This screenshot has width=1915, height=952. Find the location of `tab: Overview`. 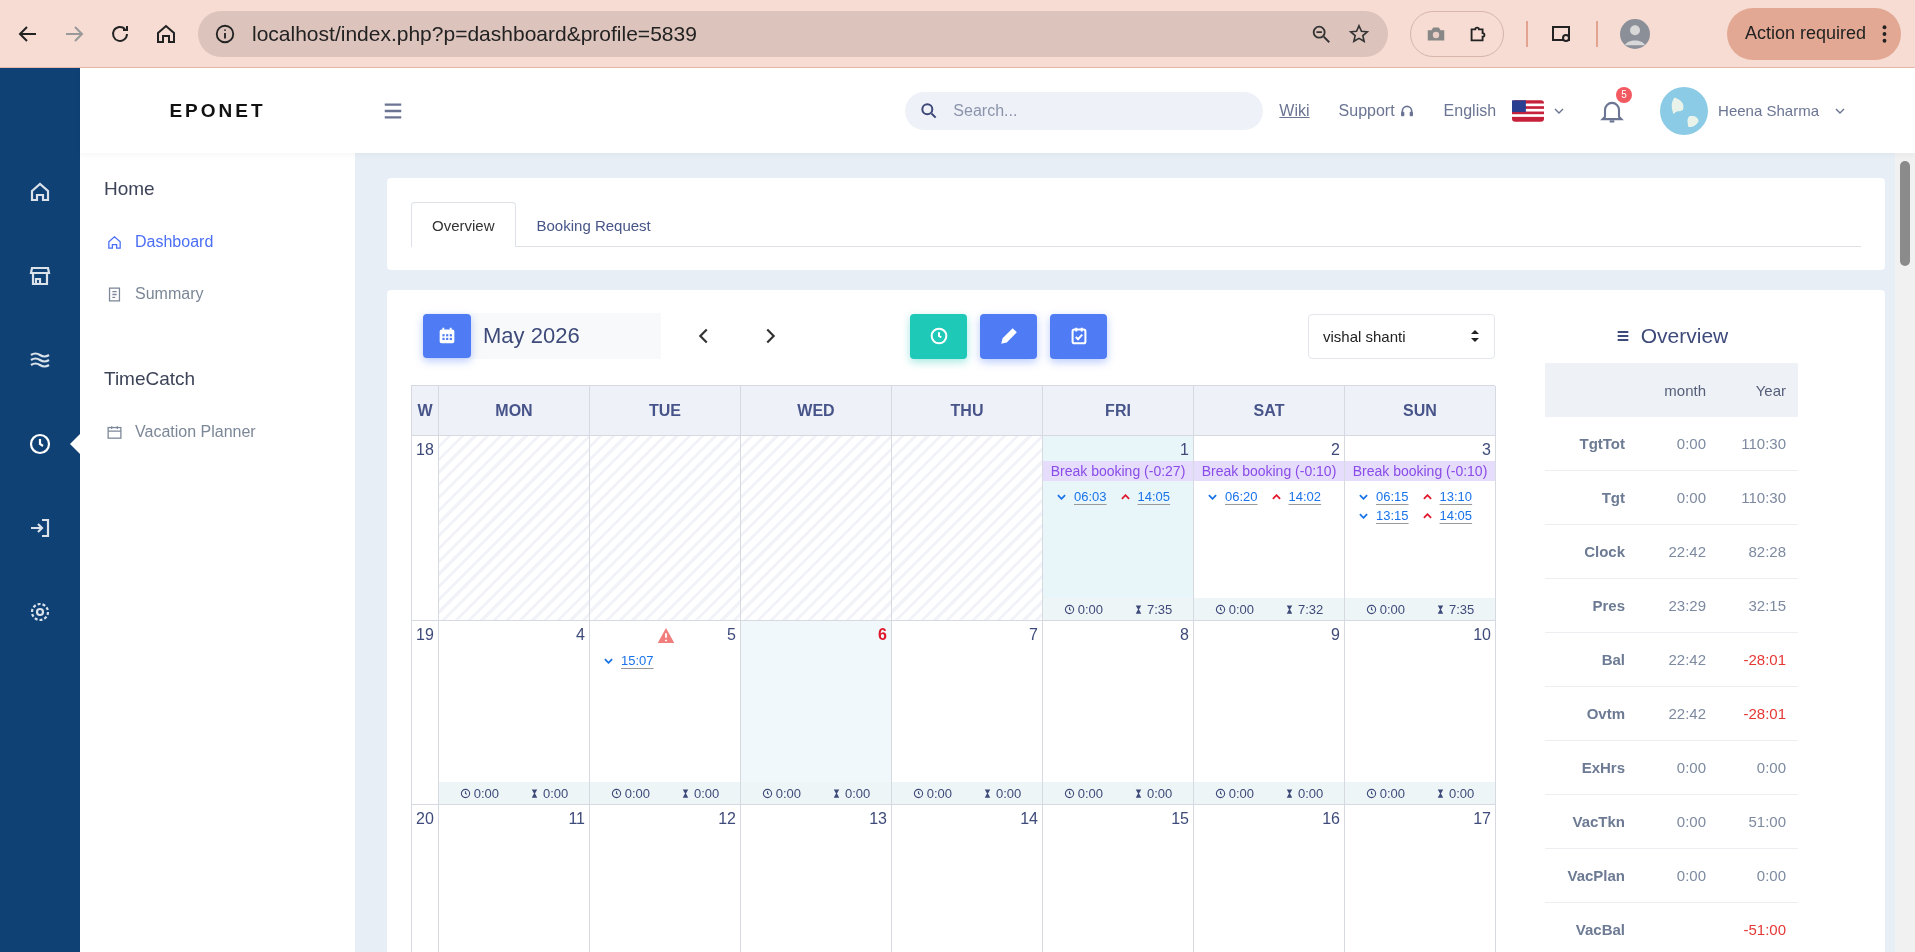

tab: Overview is located at coordinates (463, 224).